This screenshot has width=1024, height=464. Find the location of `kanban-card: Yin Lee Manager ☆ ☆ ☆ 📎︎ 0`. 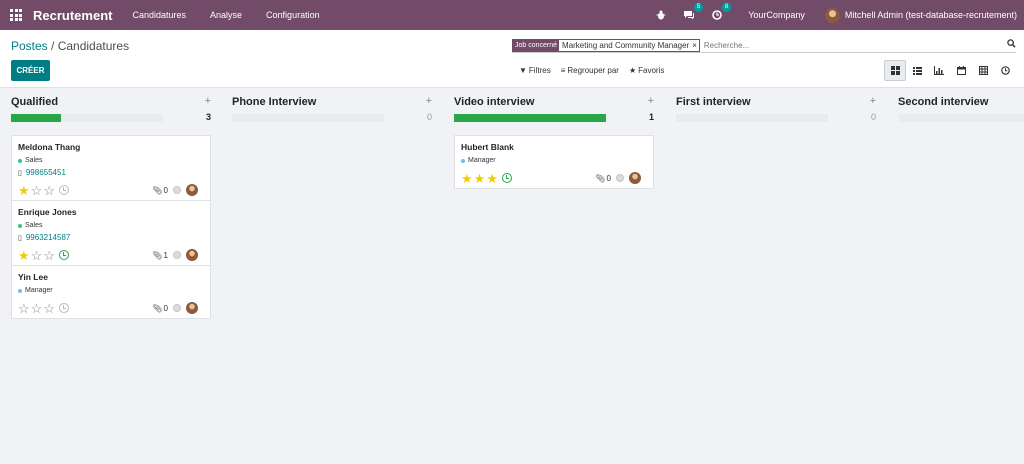

kanban-card: Yin Lee Manager ☆ ☆ ☆ 📎︎ 0 is located at coordinates (111, 292).